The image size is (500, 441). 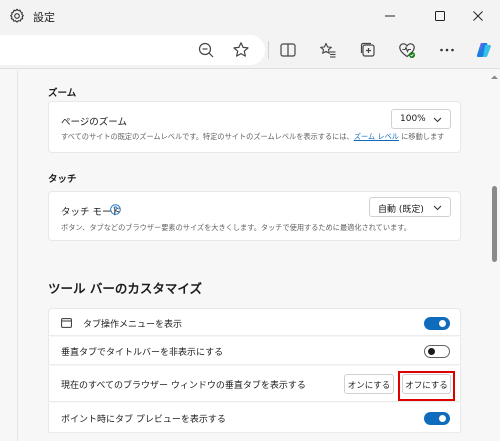 I want to click on zoom-level-link: ズーム レベル, so click(x=376, y=136).